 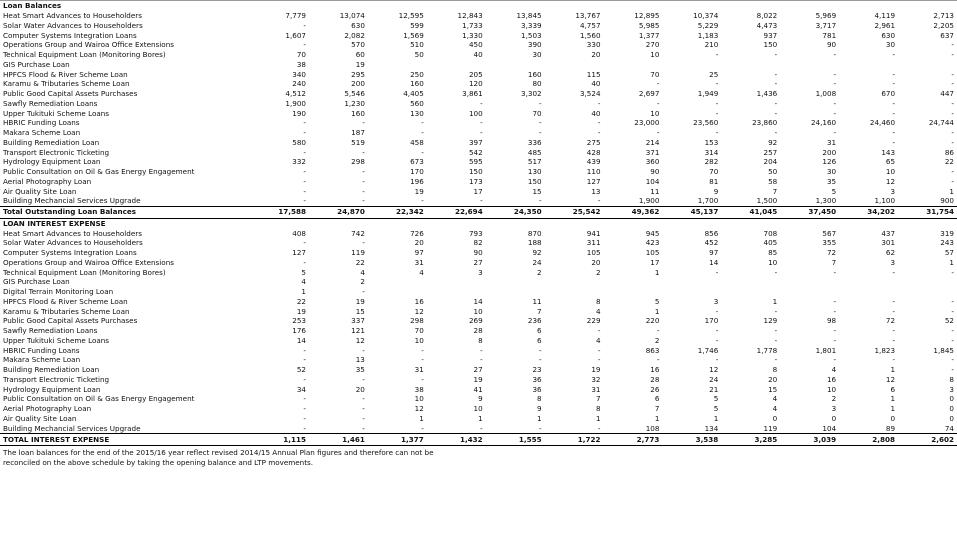 What do you see at coordinates (893, 191) in the screenshot?
I see `value-cell: 3` at bounding box center [893, 191].